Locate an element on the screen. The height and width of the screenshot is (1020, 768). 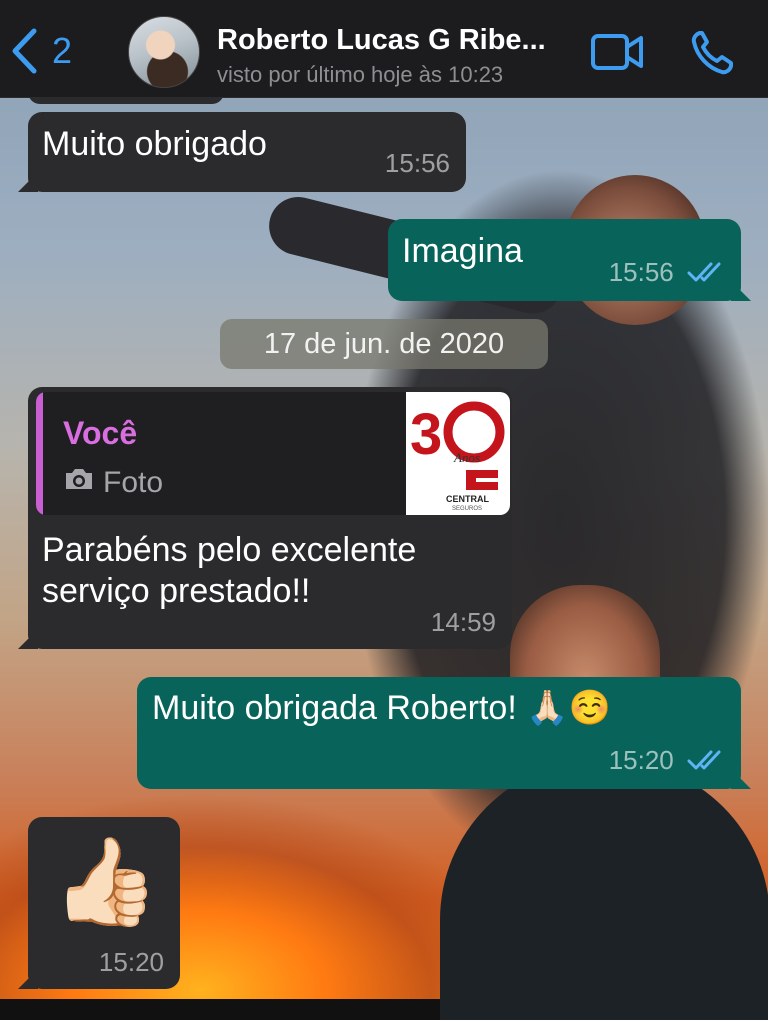
video-call-icon is located at coordinates (617, 54).